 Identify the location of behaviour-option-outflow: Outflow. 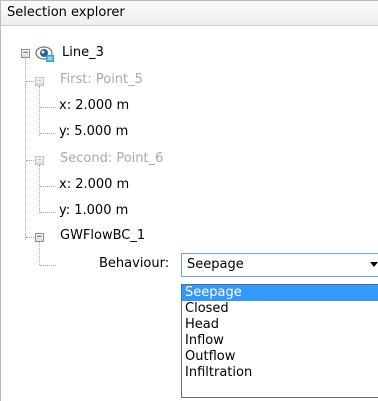
(280, 357).